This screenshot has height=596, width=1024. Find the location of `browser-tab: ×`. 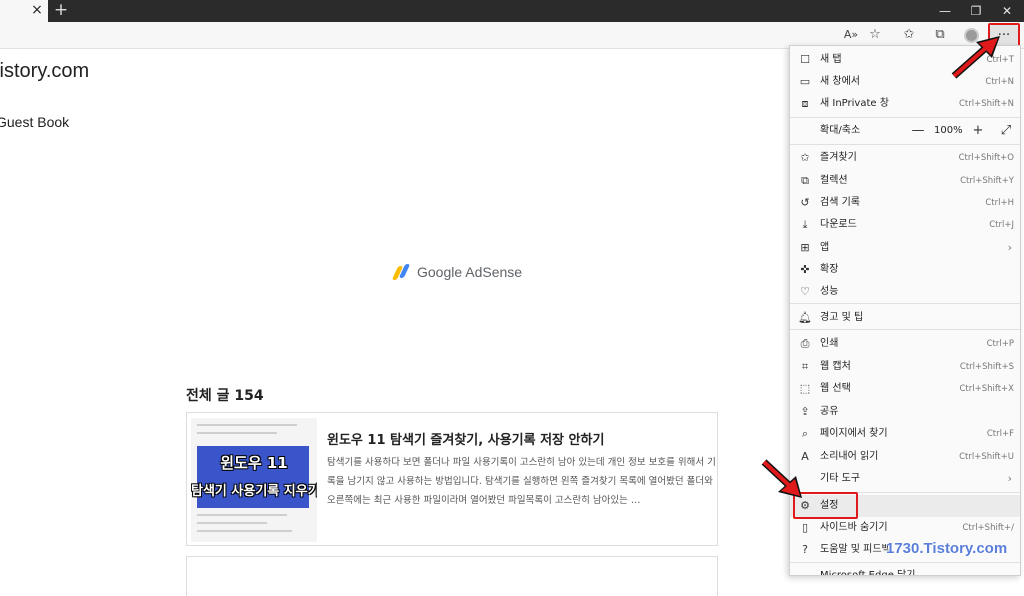

browser-tab: × is located at coordinates (24, 11).